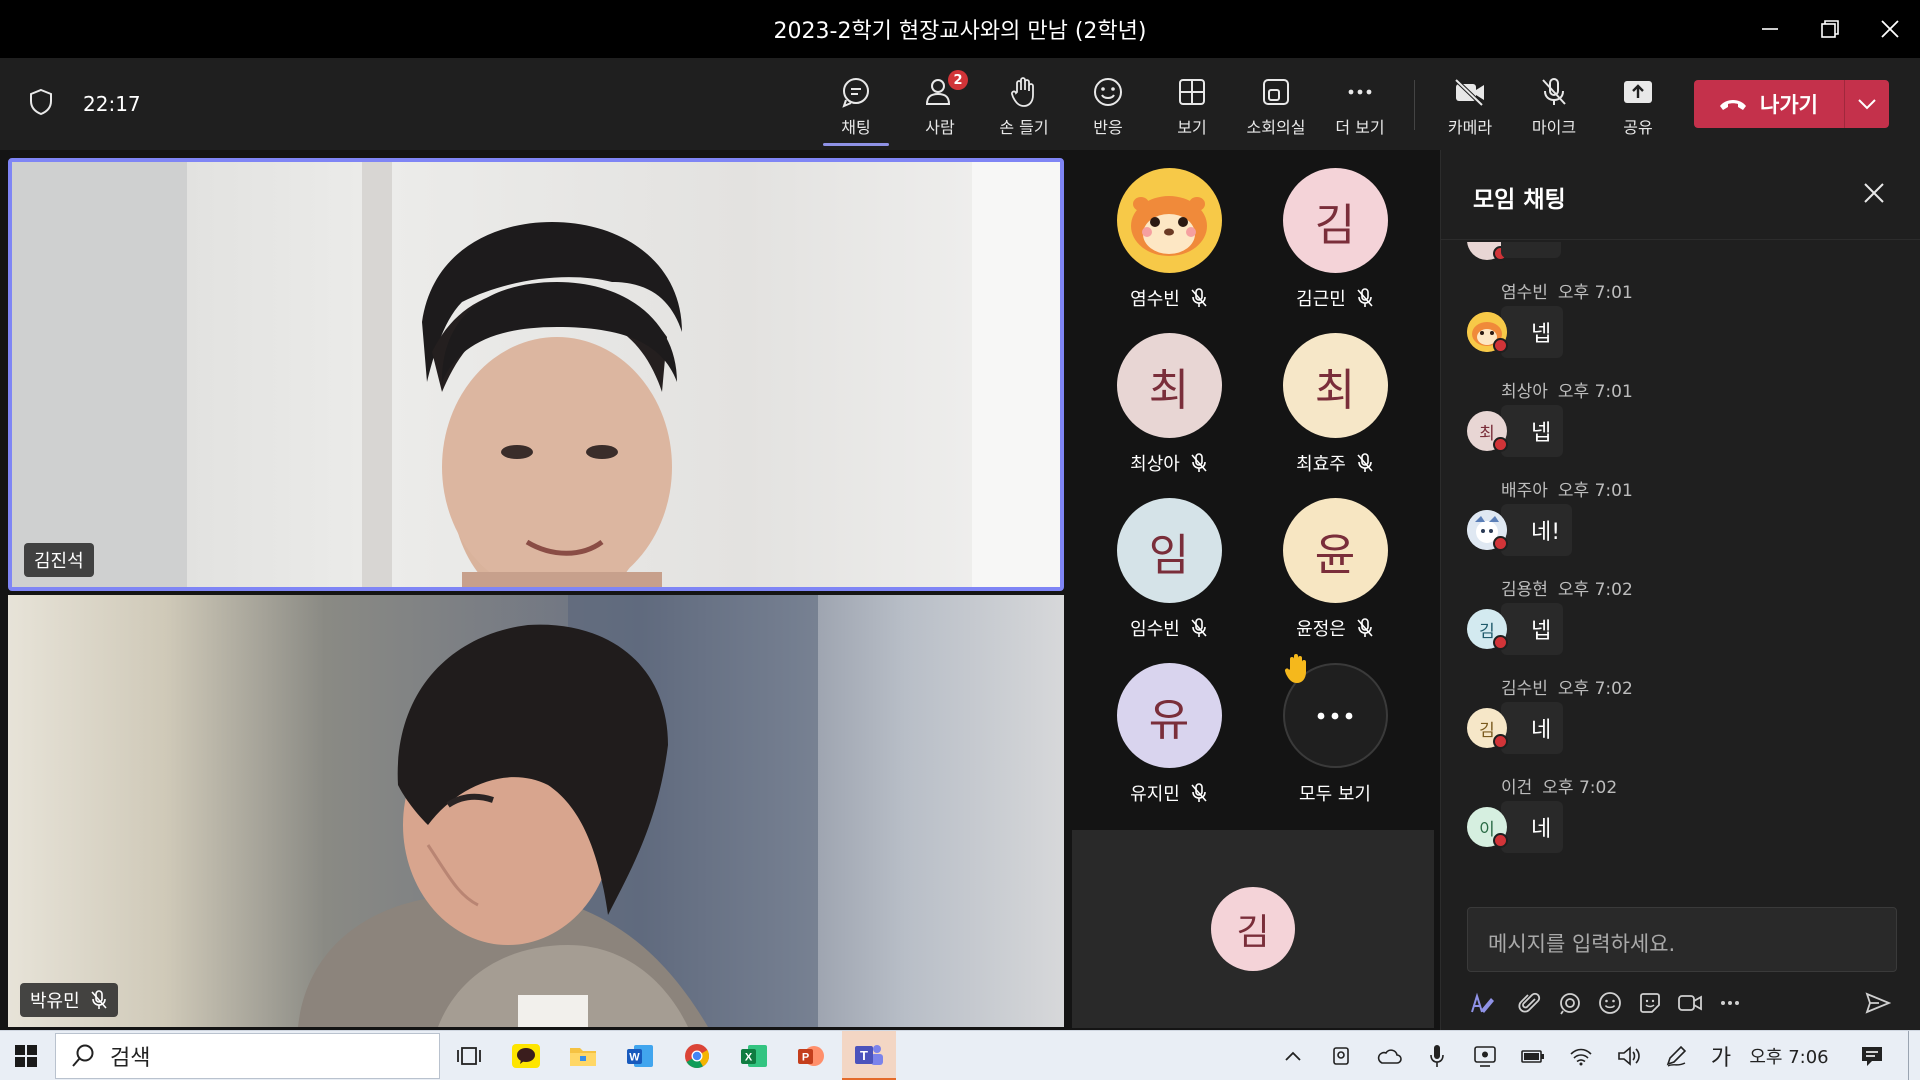 Image resolution: width=1920 pixels, height=1080 pixels. Describe the element at coordinates (41, 104) in the screenshot. I see `shield-icon` at that location.